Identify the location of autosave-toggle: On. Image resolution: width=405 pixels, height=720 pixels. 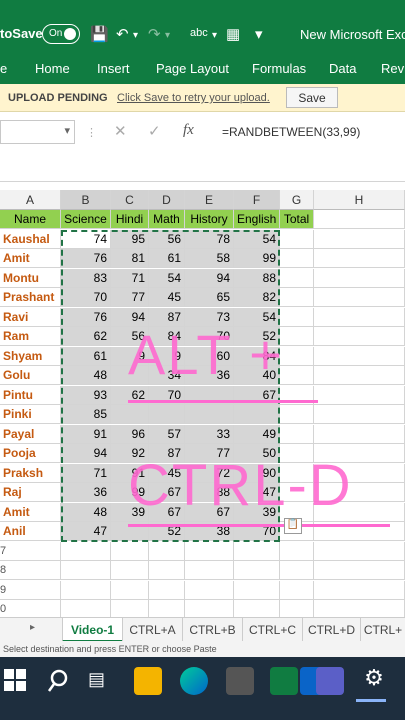
(61, 34).